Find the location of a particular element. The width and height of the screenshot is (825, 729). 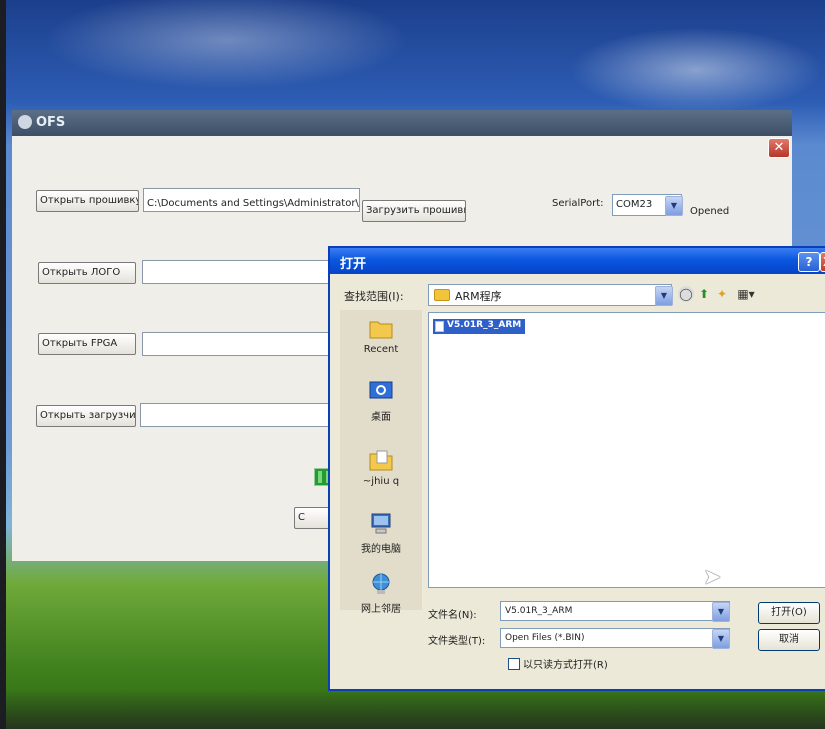

bootloader-path-field is located at coordinates (240, 415).